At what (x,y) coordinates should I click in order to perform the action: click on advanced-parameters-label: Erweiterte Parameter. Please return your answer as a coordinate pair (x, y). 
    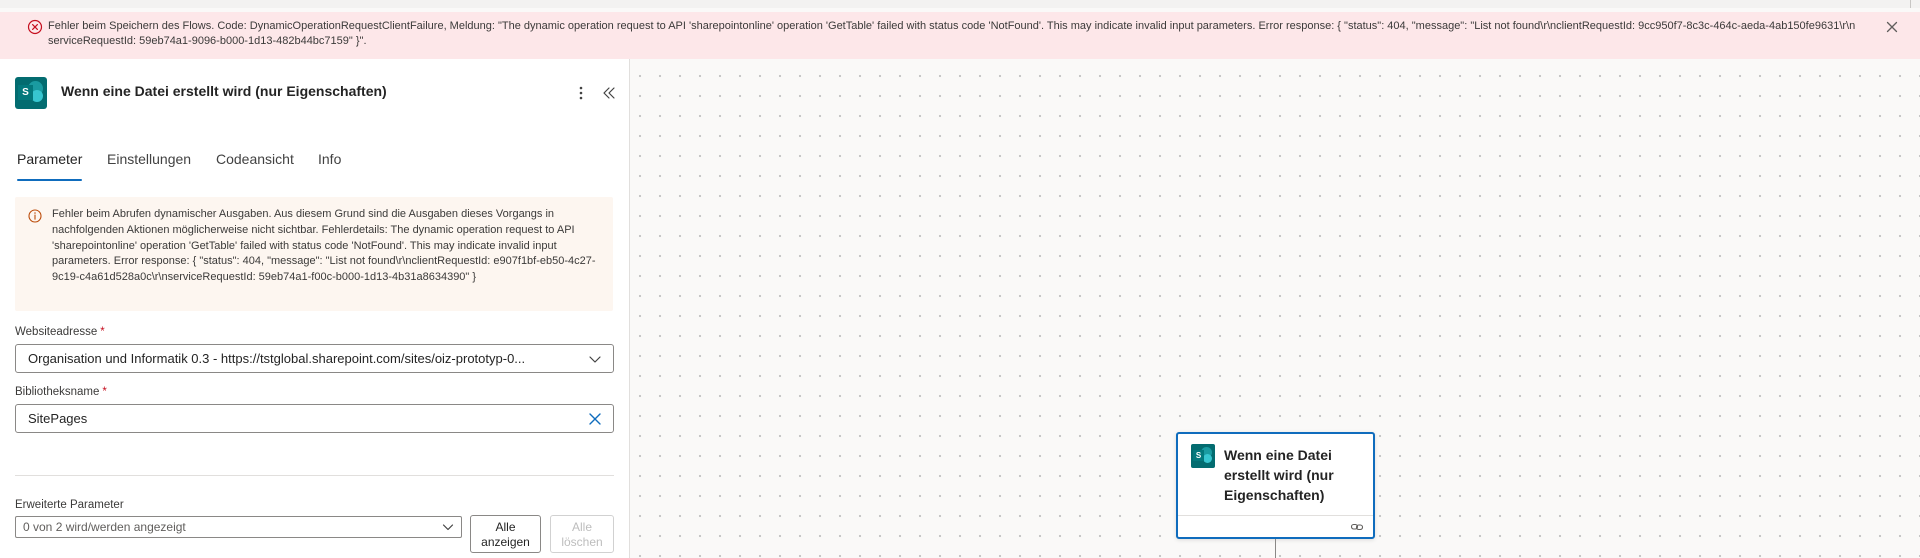
    Looking at the image, I should click on (69, 505).